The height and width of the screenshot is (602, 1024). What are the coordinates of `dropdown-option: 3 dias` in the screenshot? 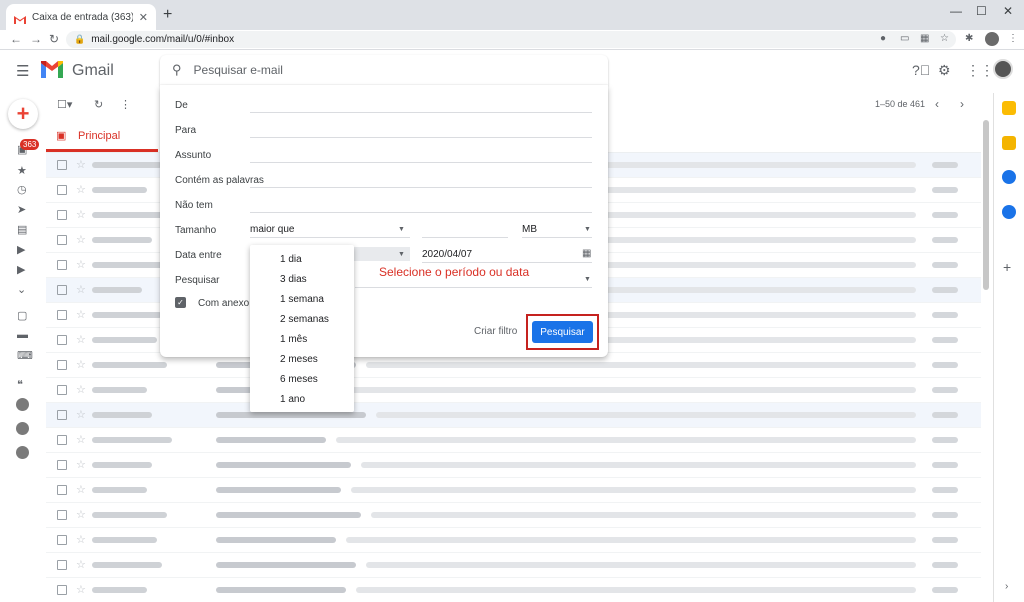 It's located at (302, 280).